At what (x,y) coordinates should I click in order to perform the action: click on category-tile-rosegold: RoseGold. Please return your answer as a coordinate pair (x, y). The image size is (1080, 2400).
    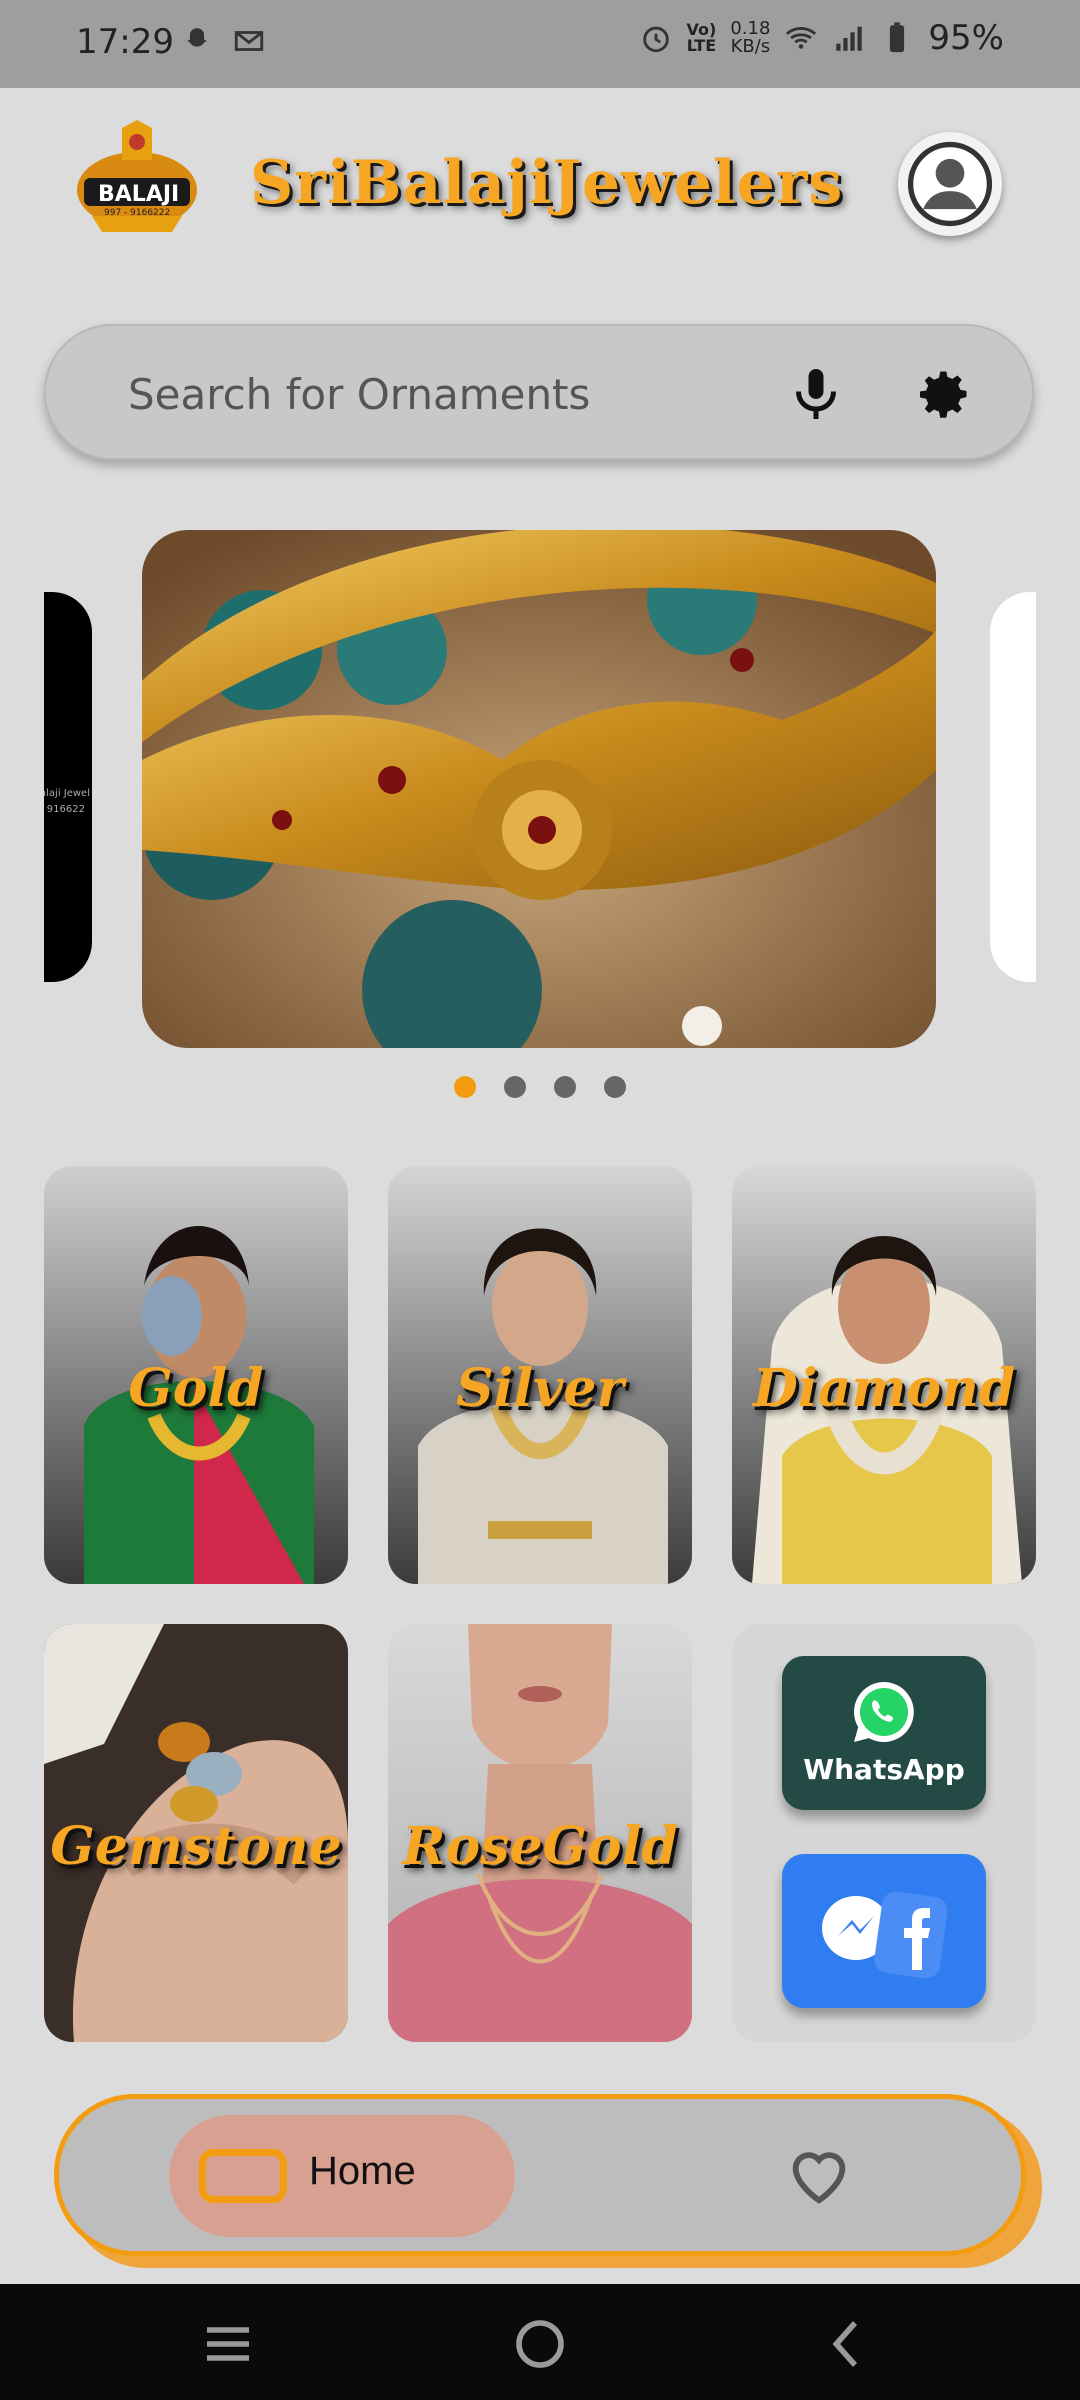
    Looking at the image, I should click on (540, 1833).